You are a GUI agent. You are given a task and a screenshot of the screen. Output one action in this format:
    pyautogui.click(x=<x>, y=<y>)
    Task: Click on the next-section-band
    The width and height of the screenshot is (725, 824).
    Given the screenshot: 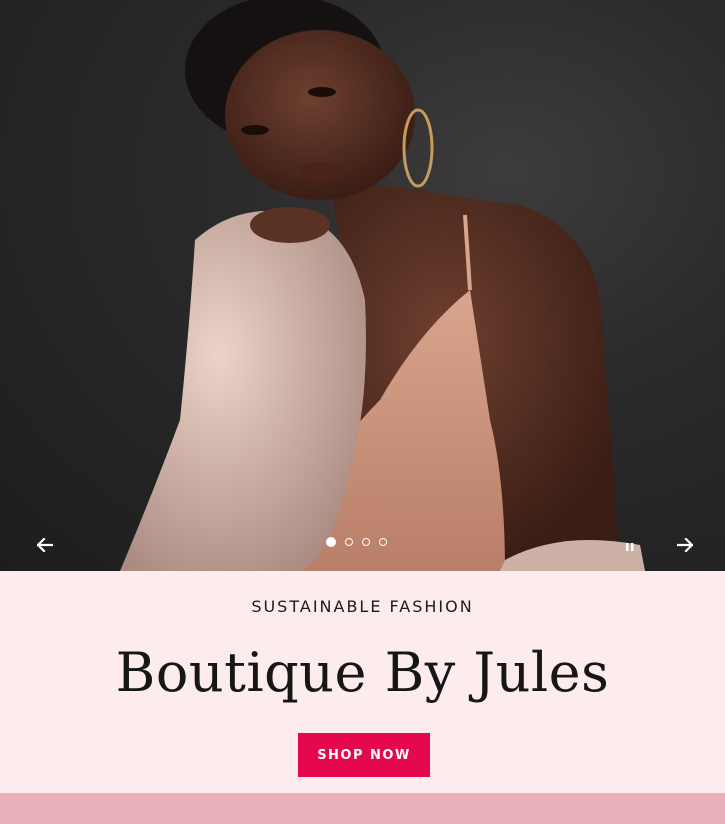 What is the action you would take?
    pyautogui.click(x=362, y=808)
    